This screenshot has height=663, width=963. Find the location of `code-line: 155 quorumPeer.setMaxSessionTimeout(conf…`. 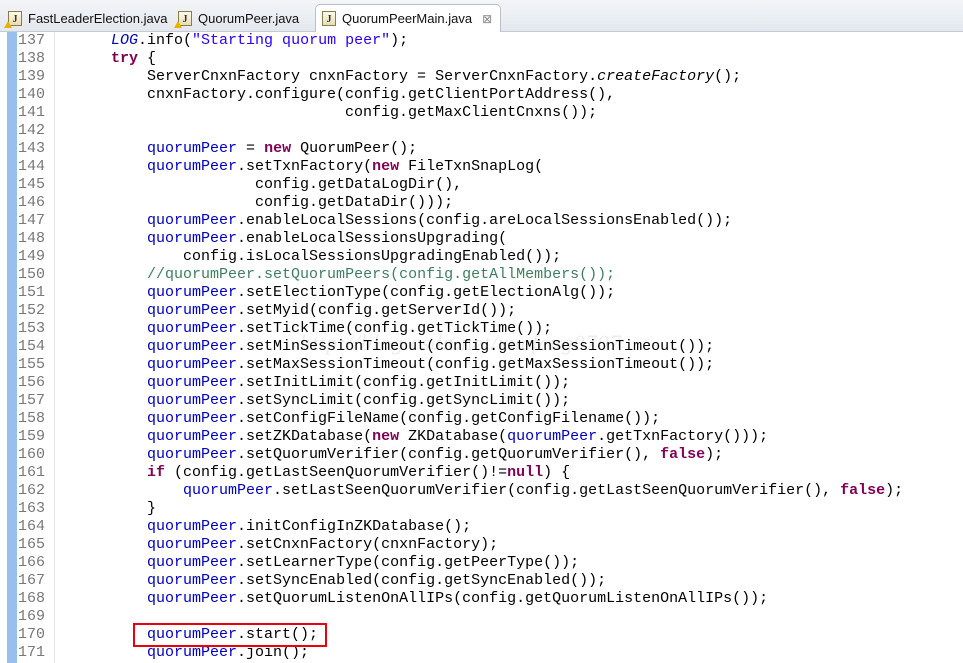

code-line: 155 quorumPeer.setMaxSessionTimeout(conf… is located at coordinates (481, 365).